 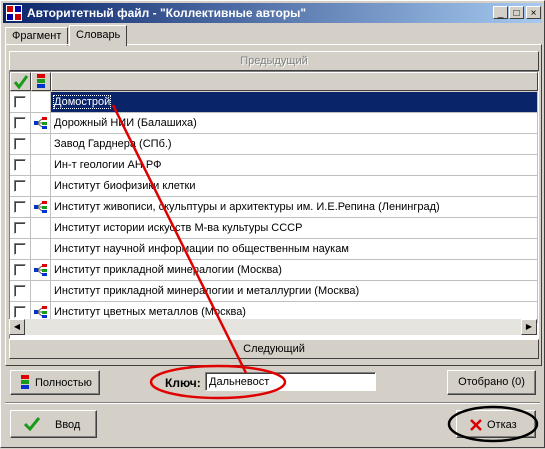 What do you see at coordinates (125, 123) in the screenshot?
I see `row-label: Дорожный НИИ (Балашиха)` at bounding box center [125, 123].